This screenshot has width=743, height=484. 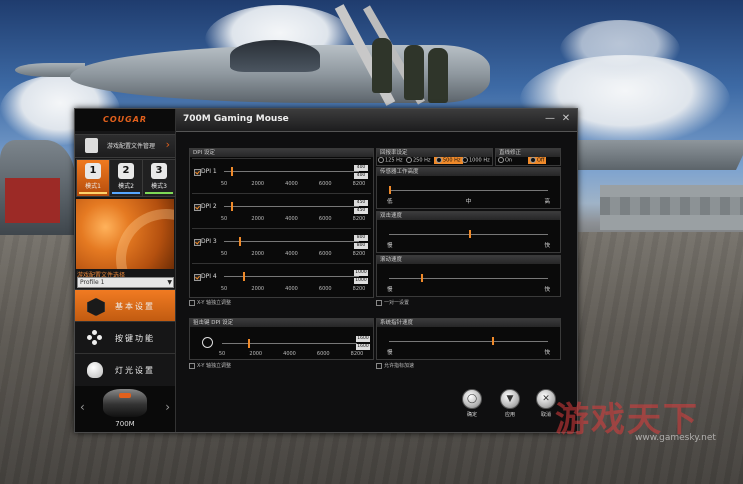 I want to click on mode-1-tab: 1 模式1, so click(x=93, y=178).